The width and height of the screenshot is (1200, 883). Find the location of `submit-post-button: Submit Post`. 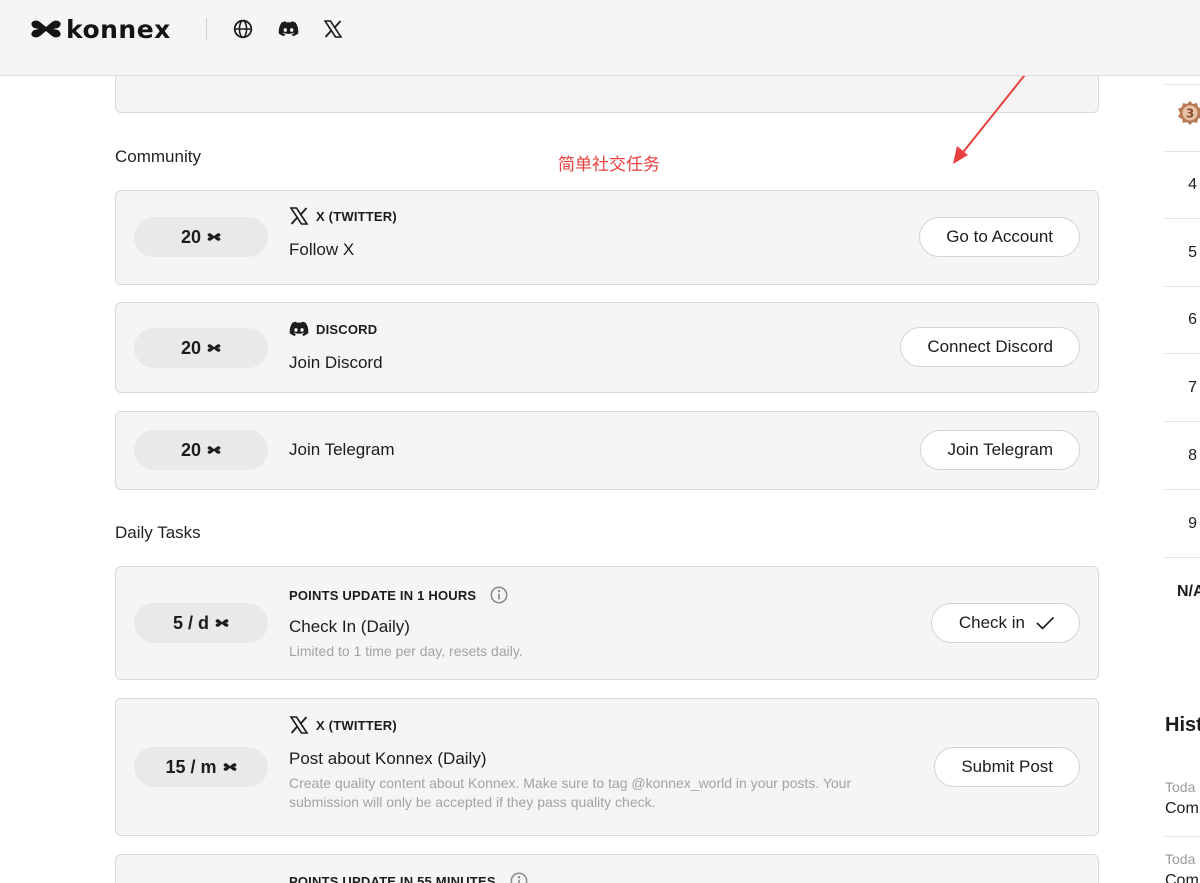

submit-post-button: Submit Post is located at coordinates (1007, 767).